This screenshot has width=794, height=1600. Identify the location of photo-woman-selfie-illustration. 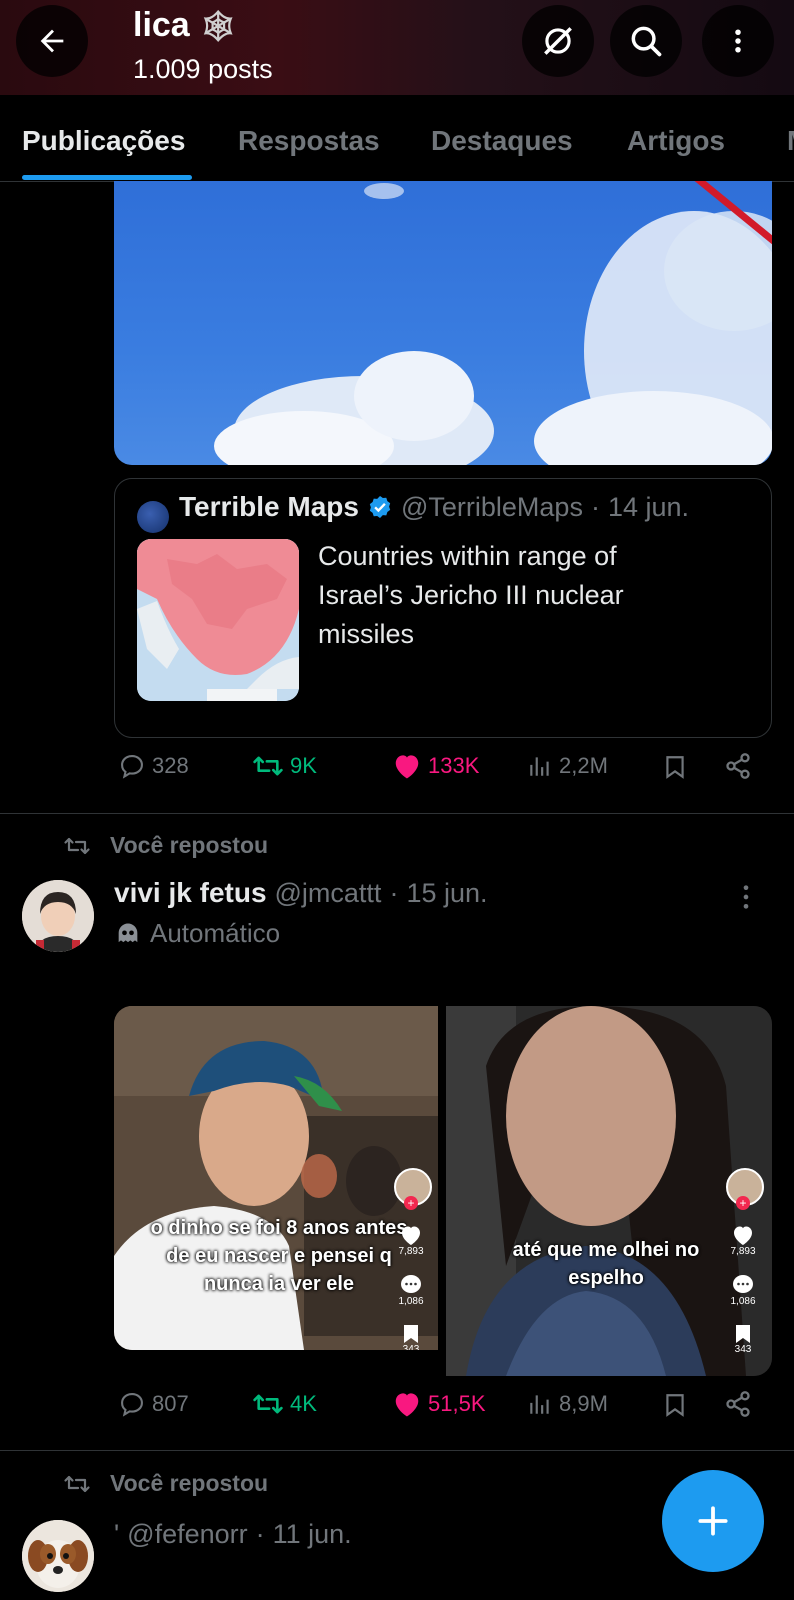
(609, 1191).